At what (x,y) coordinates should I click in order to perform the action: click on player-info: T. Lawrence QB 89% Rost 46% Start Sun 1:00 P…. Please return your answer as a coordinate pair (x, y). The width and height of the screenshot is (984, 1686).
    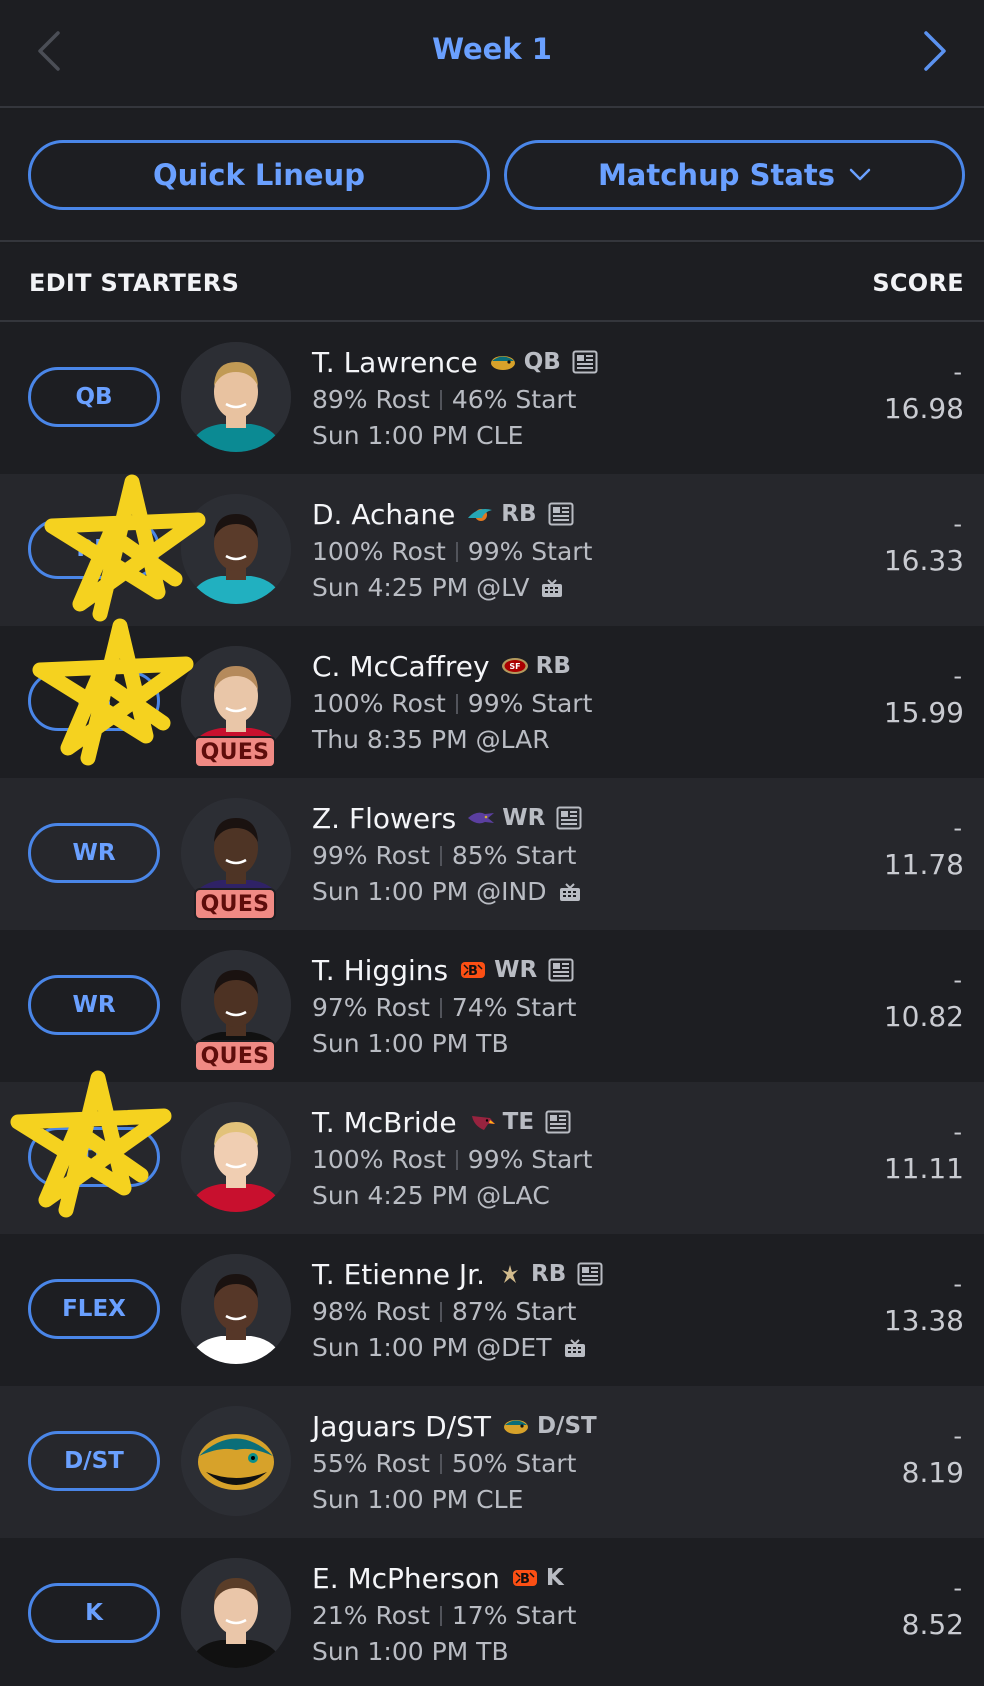
    Looking at the image, I should click on (582, 398).